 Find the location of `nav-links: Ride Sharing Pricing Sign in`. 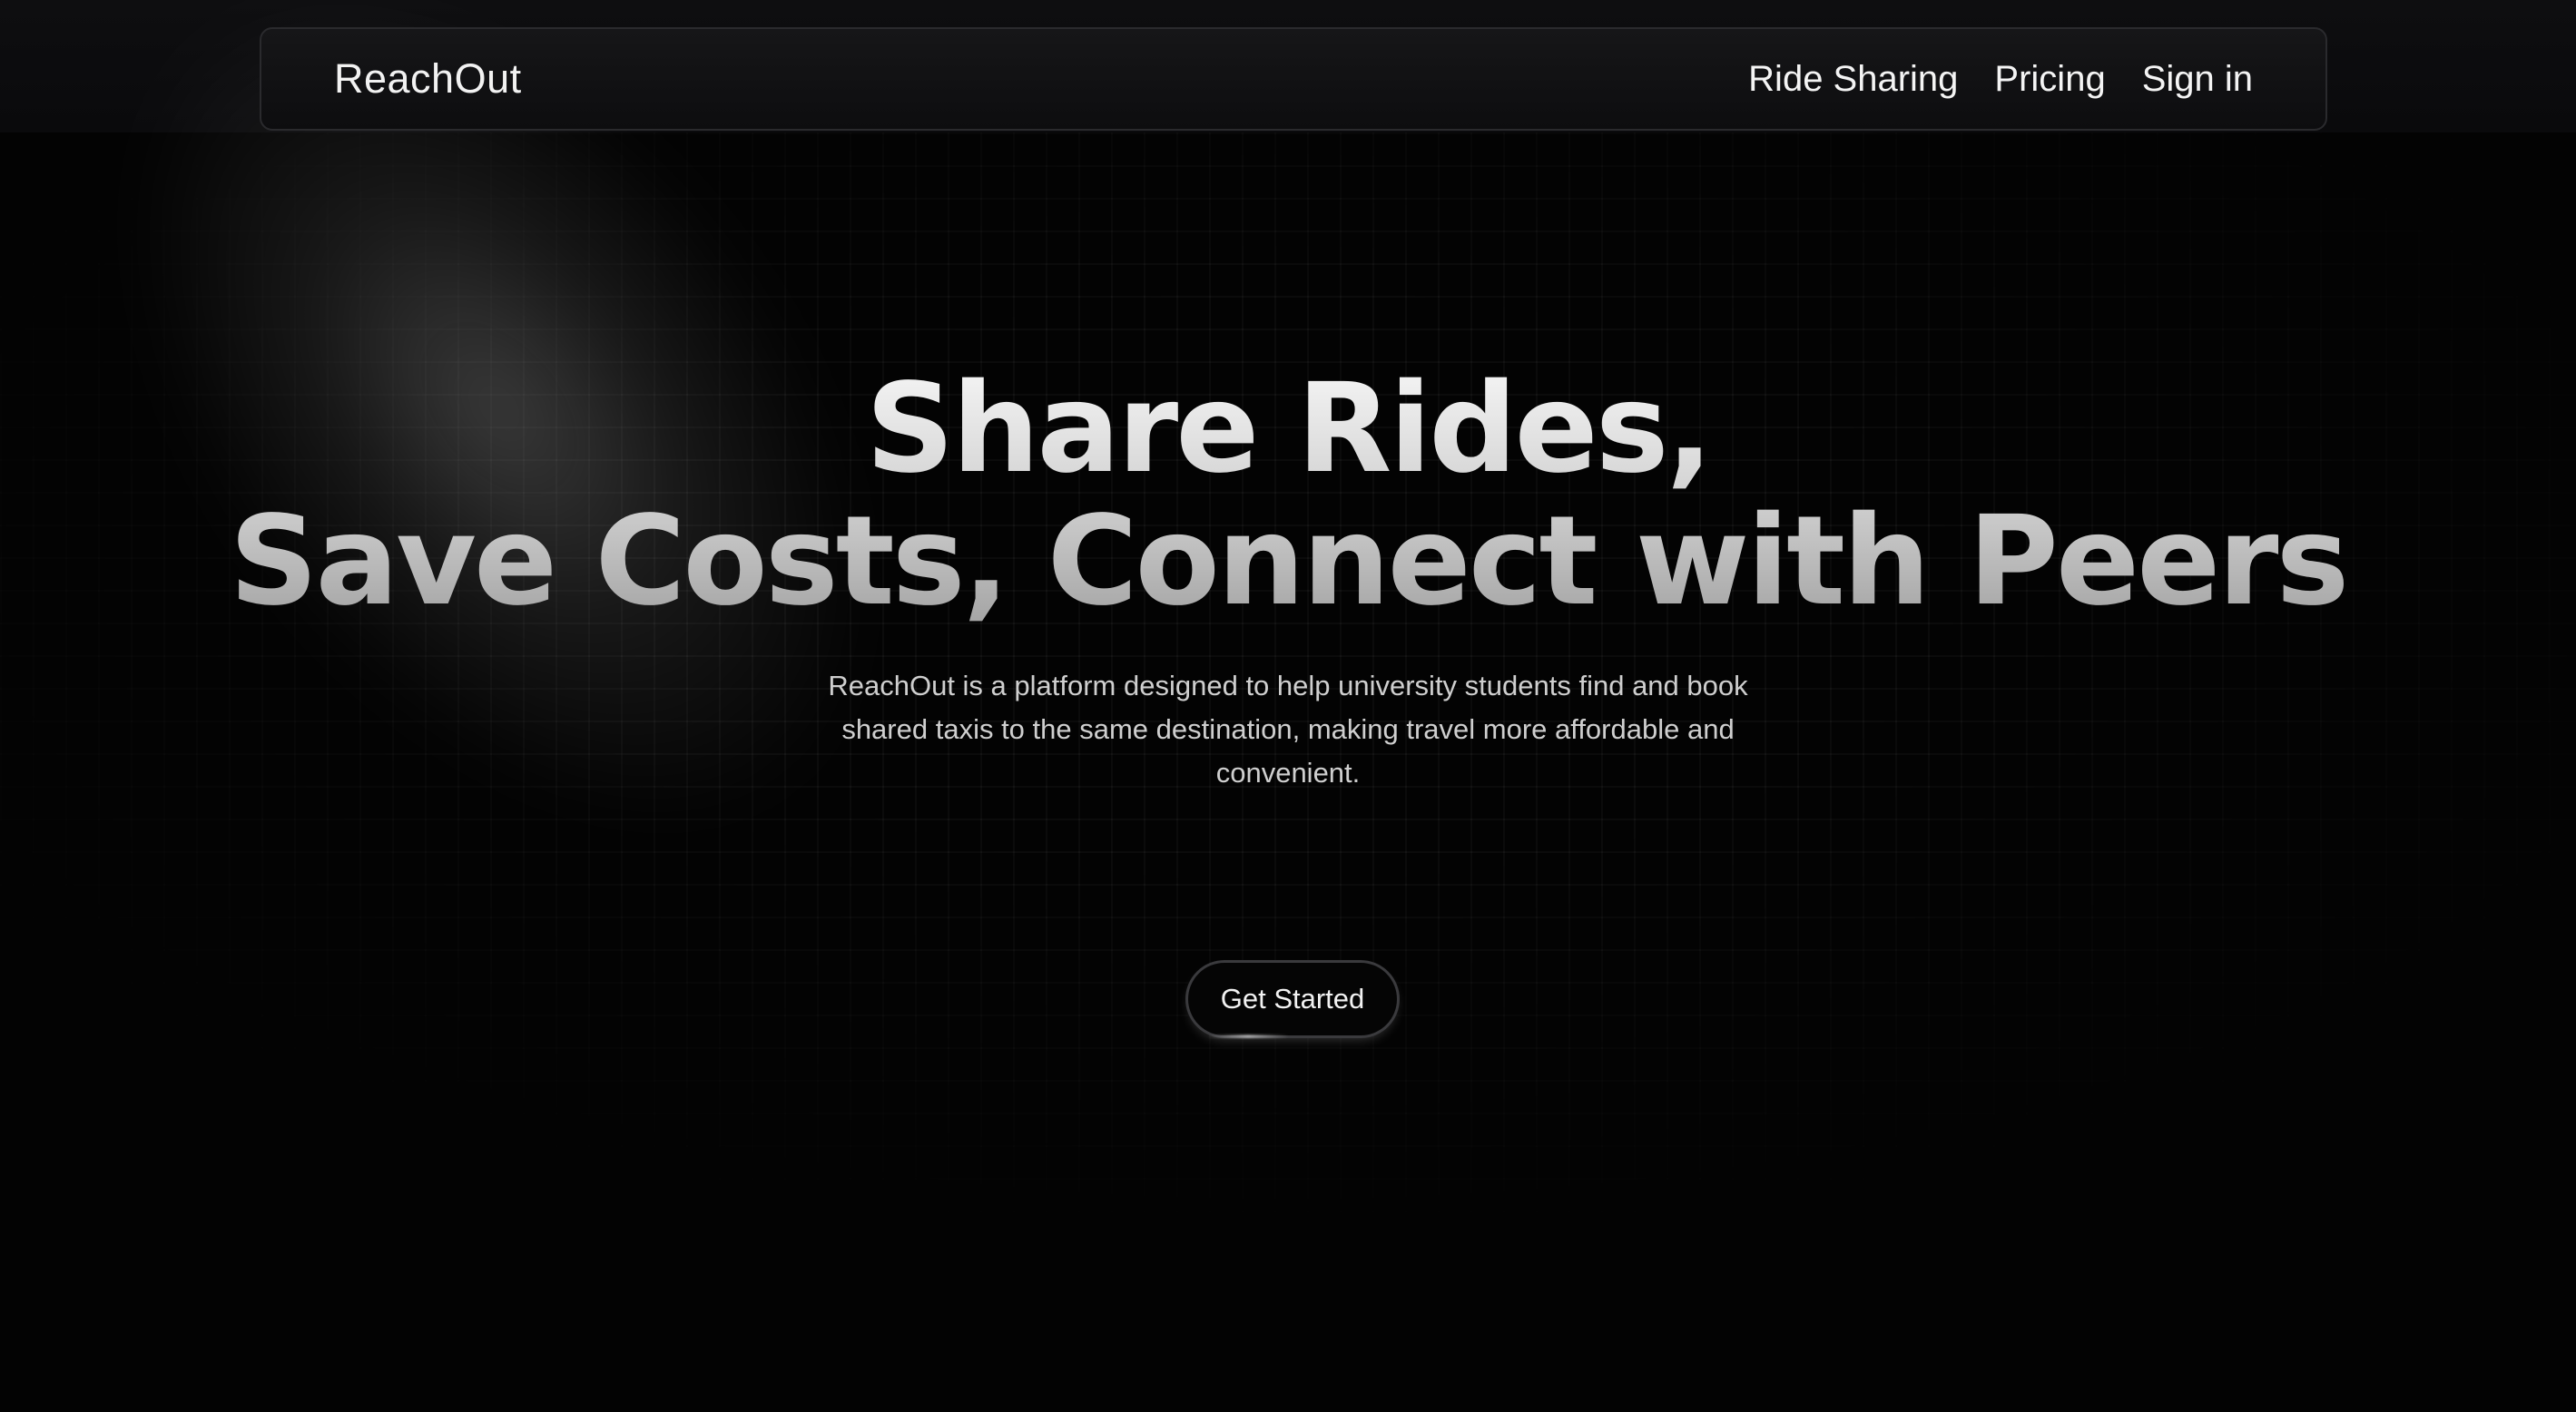

nav-links: Ride Sharing Pricing Sign in is located at coordinates (2000, 79).